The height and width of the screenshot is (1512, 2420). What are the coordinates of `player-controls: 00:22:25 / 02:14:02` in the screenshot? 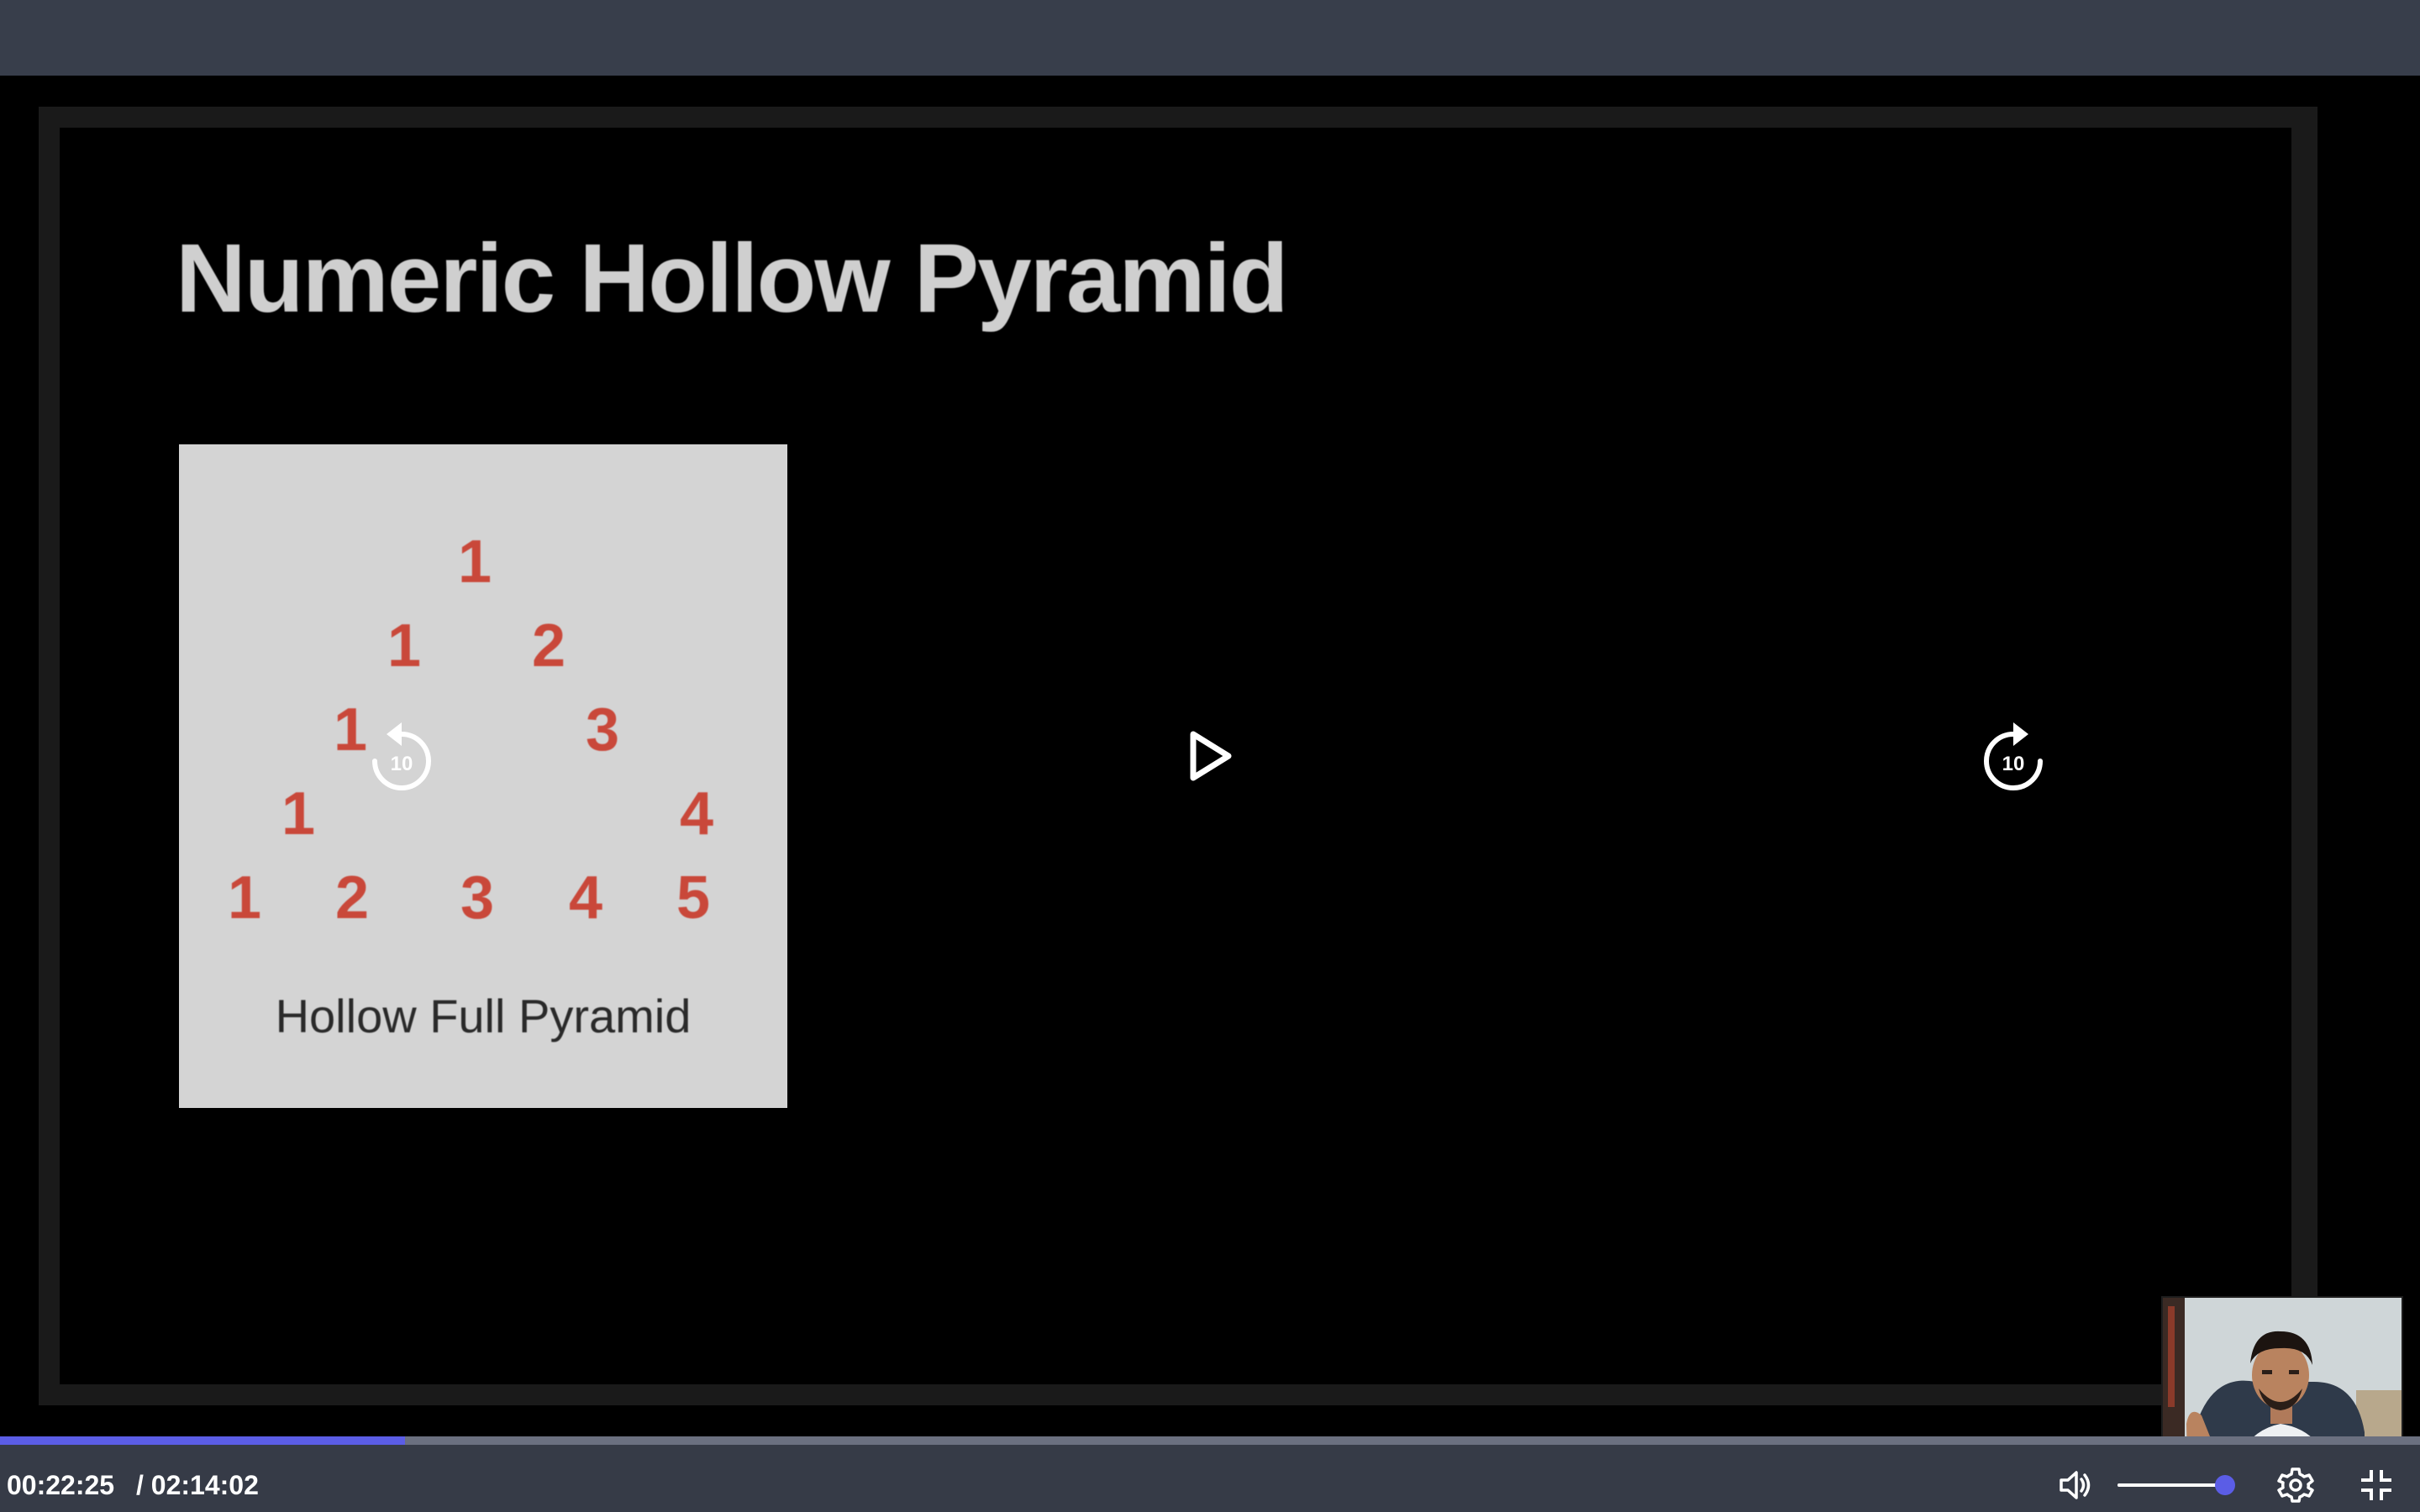 It's located at (1210, 1474).